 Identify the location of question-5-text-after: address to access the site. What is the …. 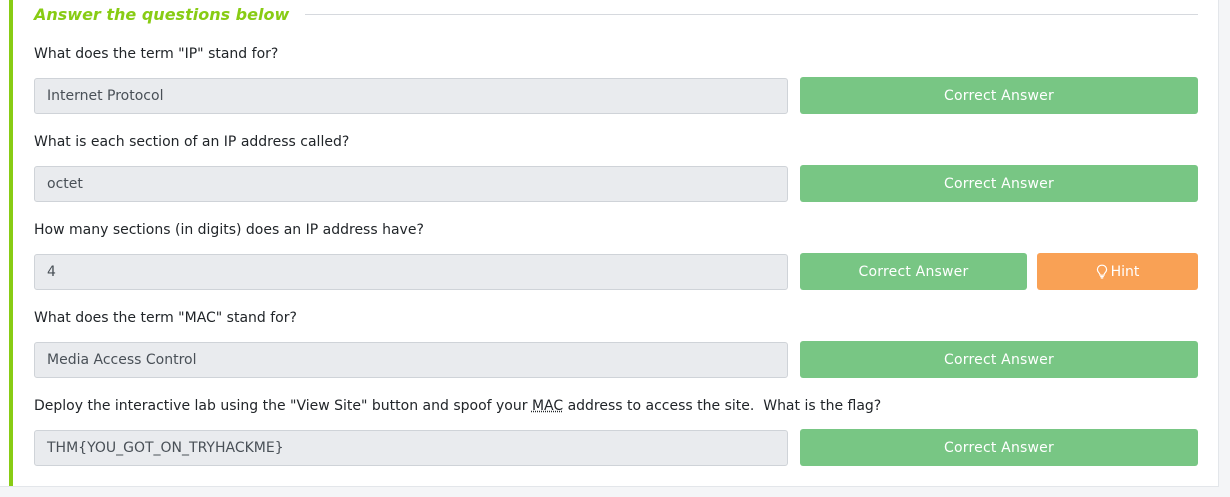
(722, 406).